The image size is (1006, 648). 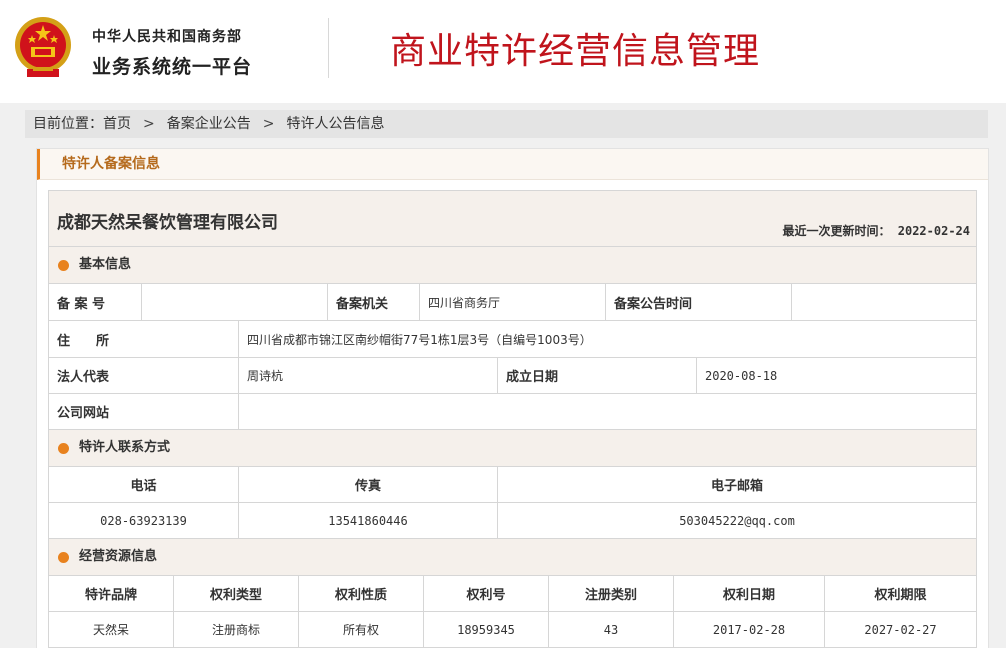 What do you see at coordinates (506, 124) in the screenshot?
I see `breadcrumb: 目前位置：首页 > 备案企业公告 > 特许人公告信息` at bounding box center [506, 124].